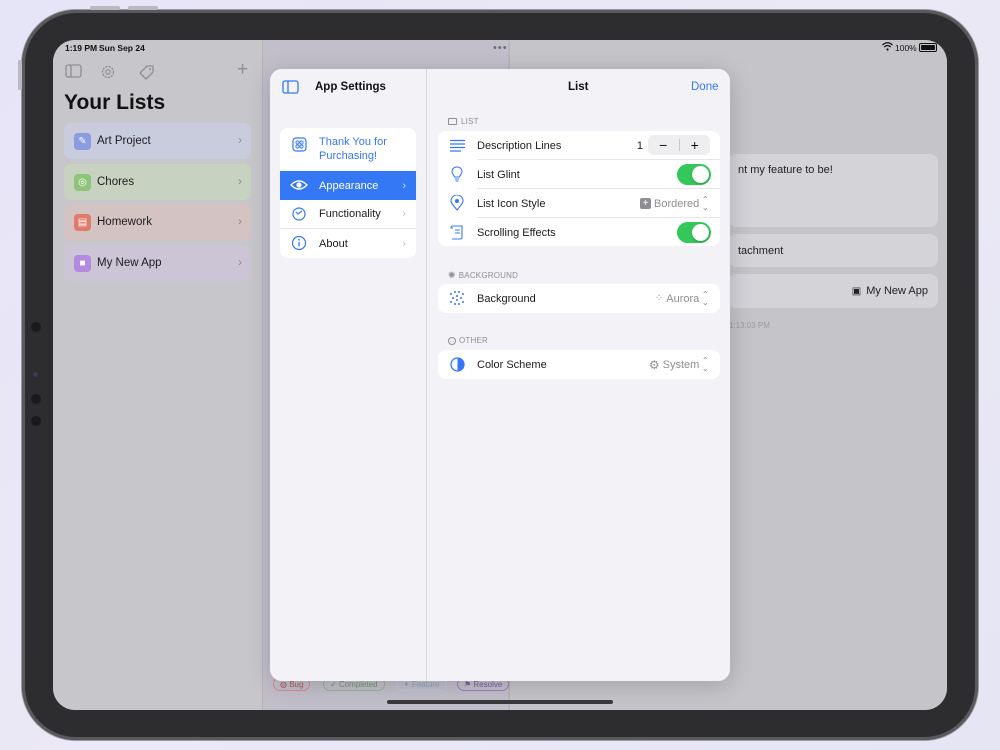 This screenshot has width=1000, height=750. I want to click on nav-item-label: Appearance, so click(349, 185).